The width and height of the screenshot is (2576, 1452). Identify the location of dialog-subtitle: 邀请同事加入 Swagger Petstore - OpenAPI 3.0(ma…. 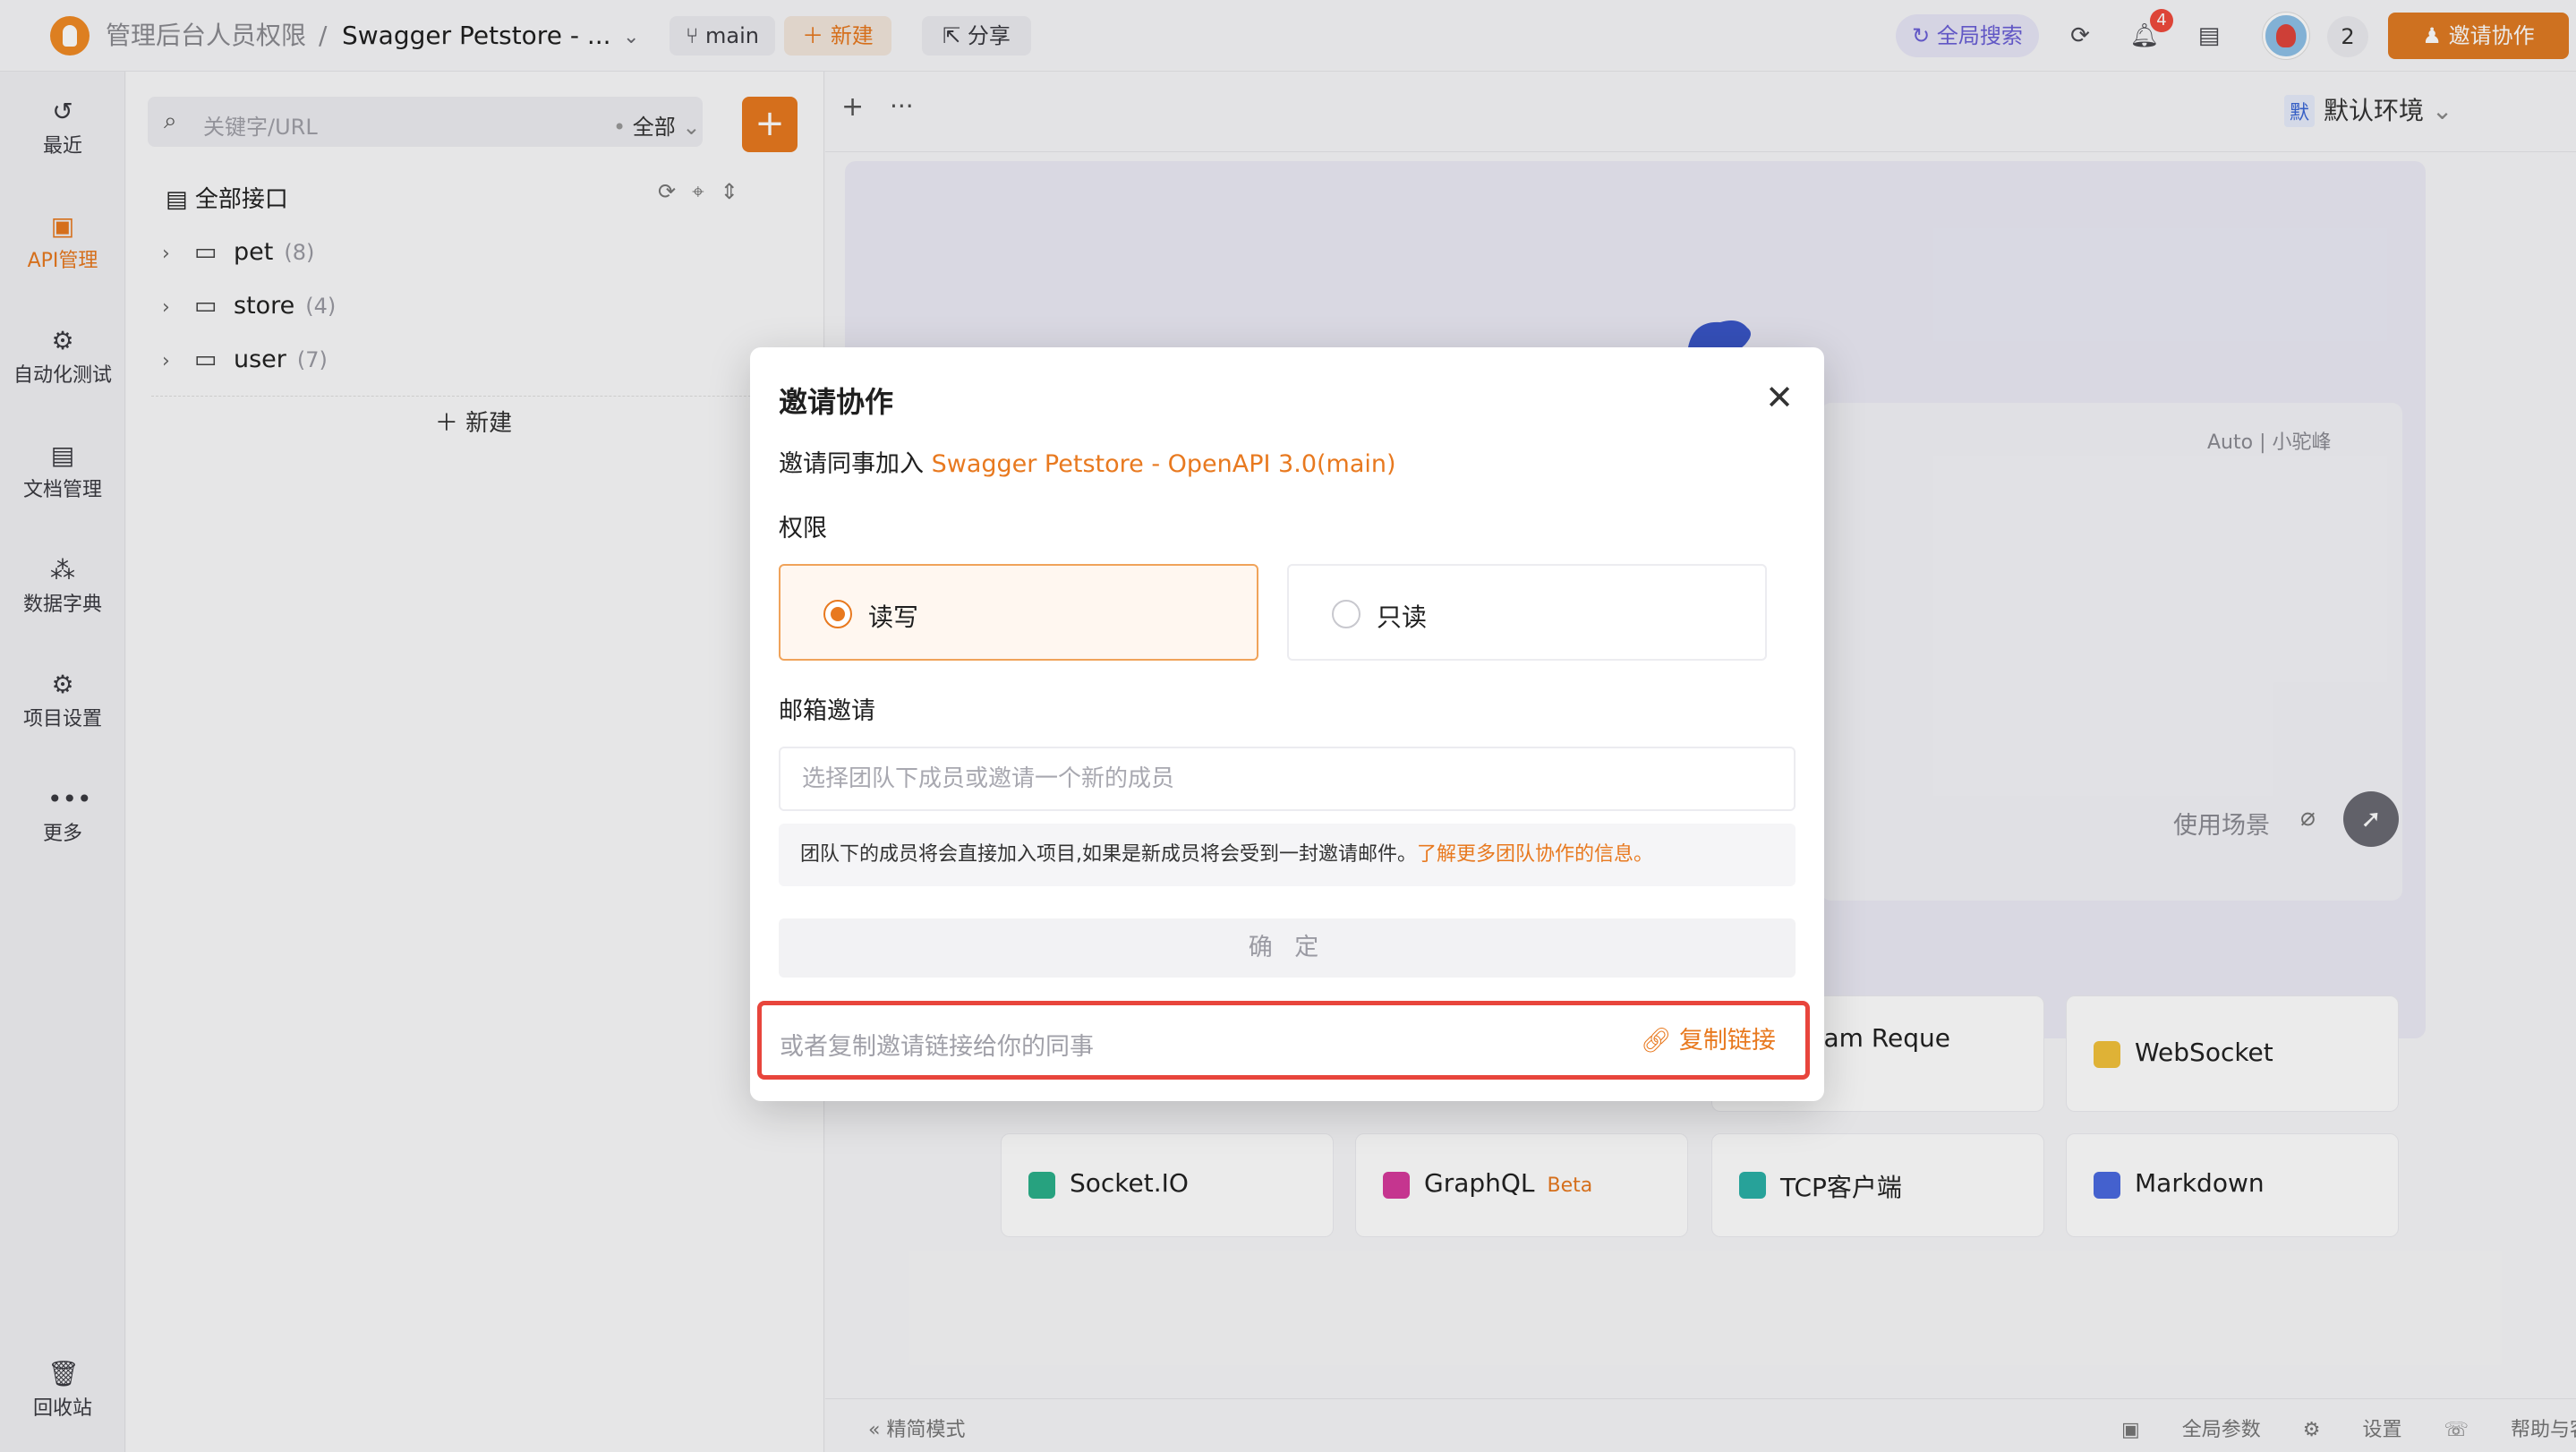
(1087, 461).